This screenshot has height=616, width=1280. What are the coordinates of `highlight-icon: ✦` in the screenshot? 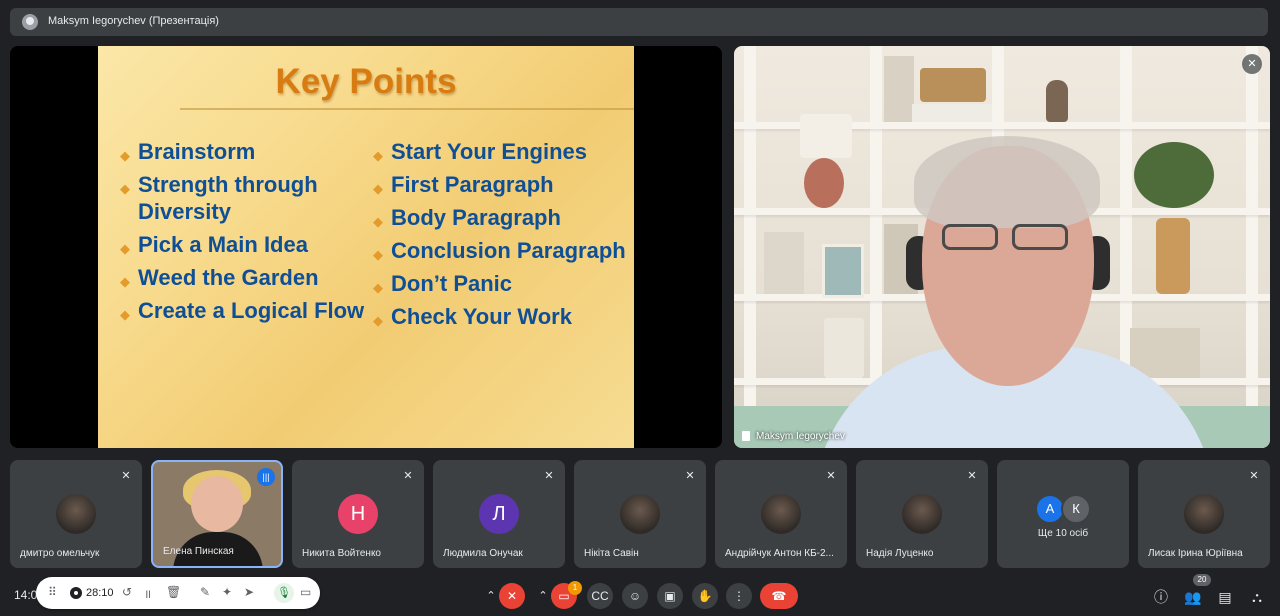 It's located at (227, 592).